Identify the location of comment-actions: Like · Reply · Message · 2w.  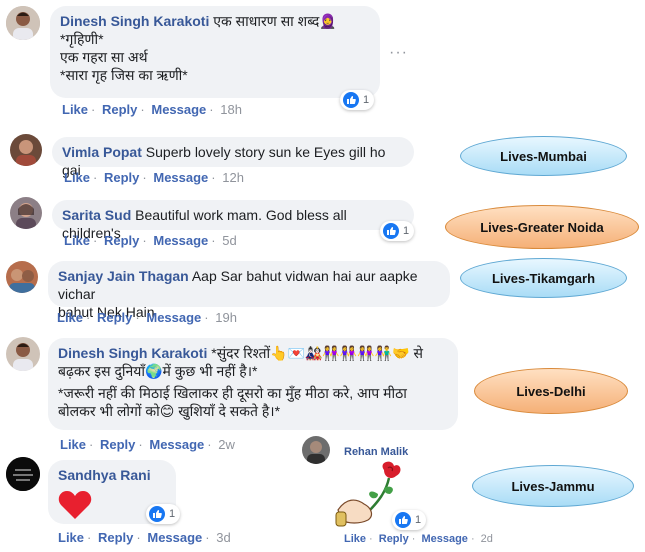
(147, 444).